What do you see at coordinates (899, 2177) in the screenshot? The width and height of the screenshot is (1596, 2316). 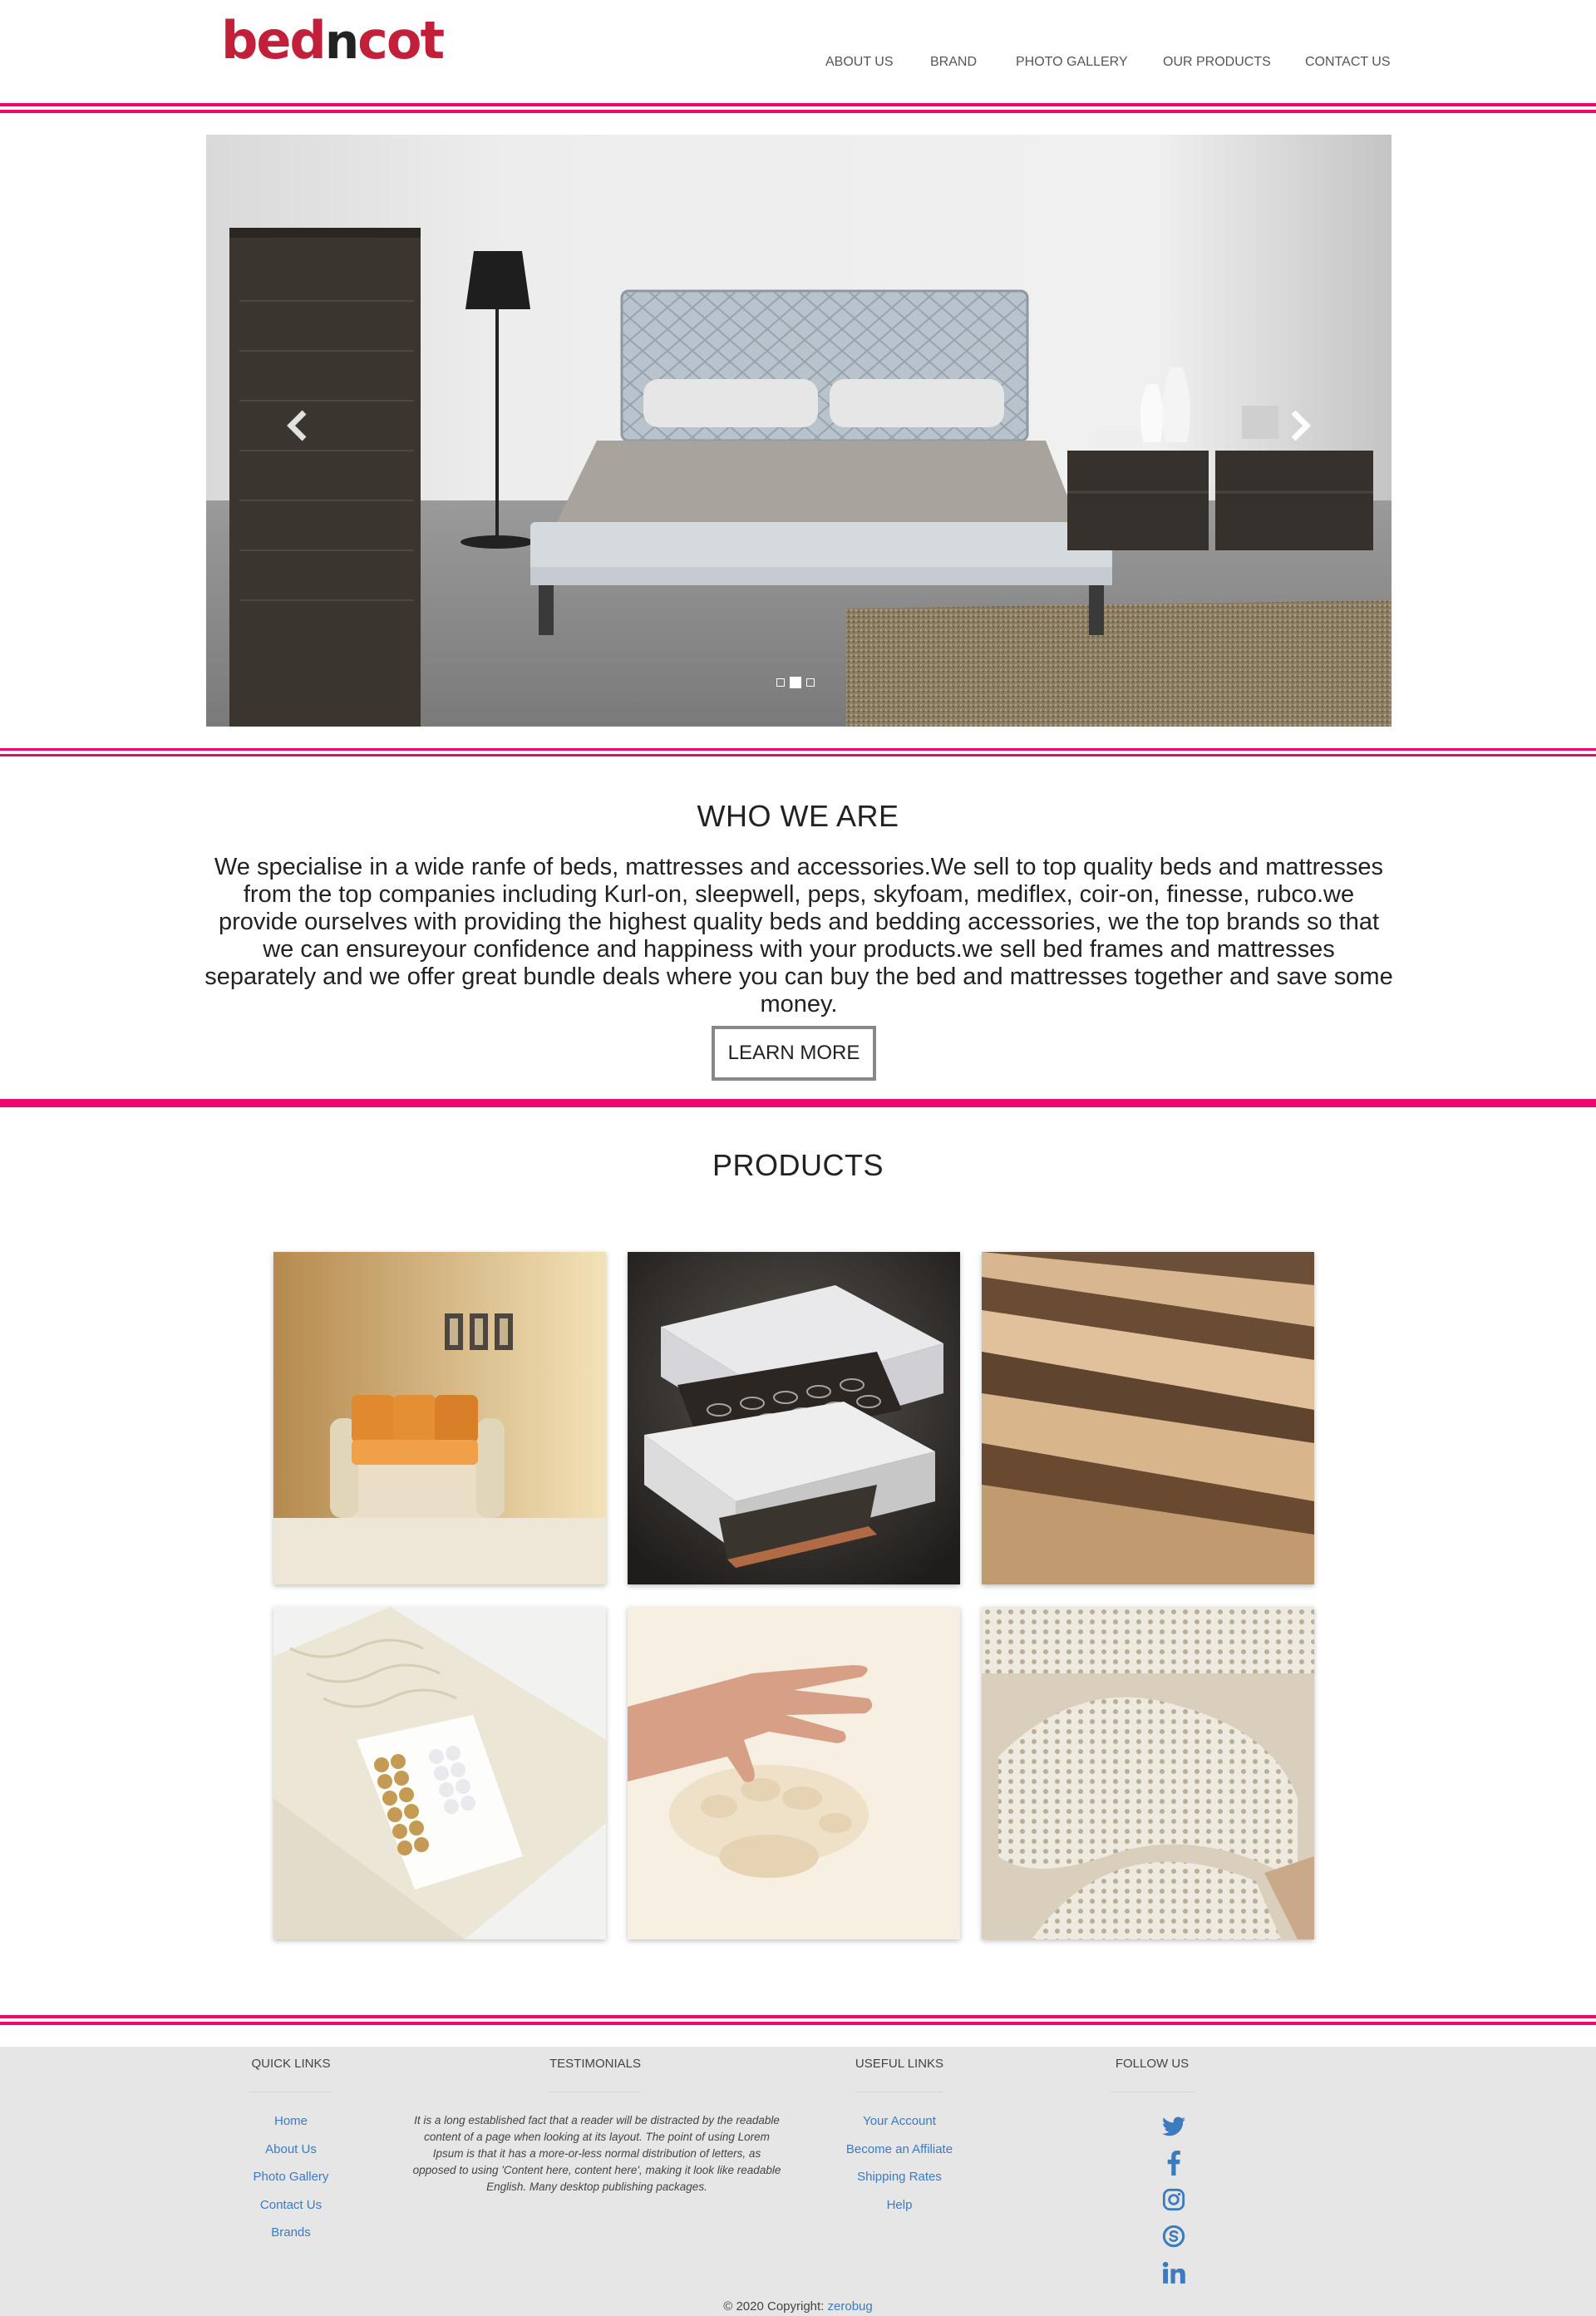 I see `footer-link-shipping-rates: Shipping Rates` at bounding box center [899, 2177].